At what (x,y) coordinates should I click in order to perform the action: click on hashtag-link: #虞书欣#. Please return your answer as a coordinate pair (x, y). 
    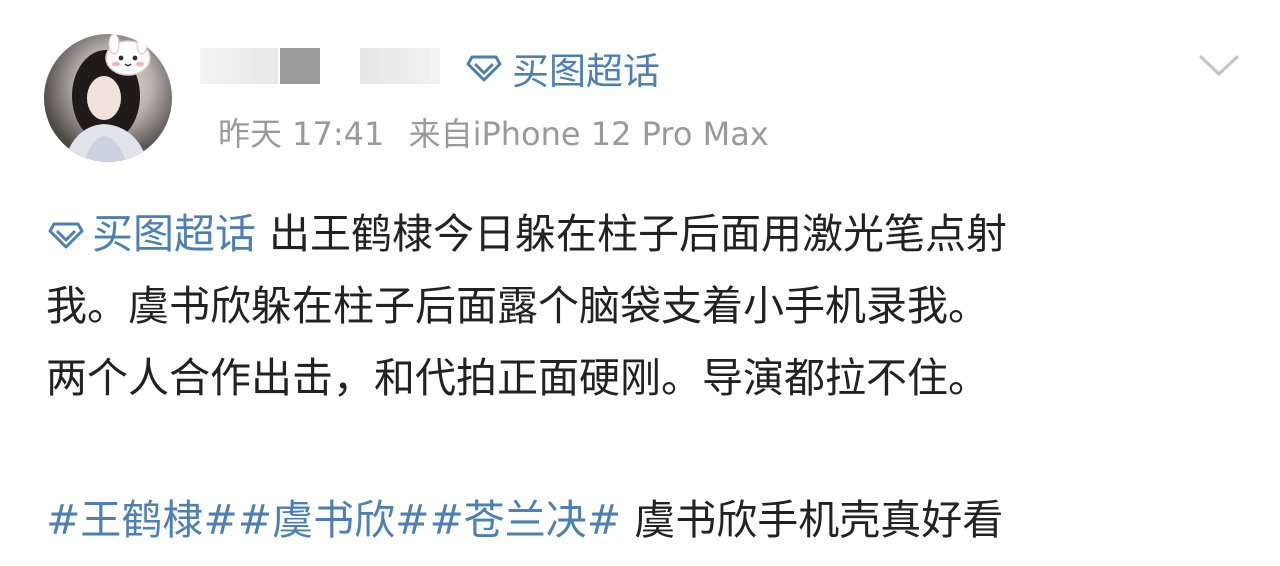
    Looking at the image, I should click on (334, 520).